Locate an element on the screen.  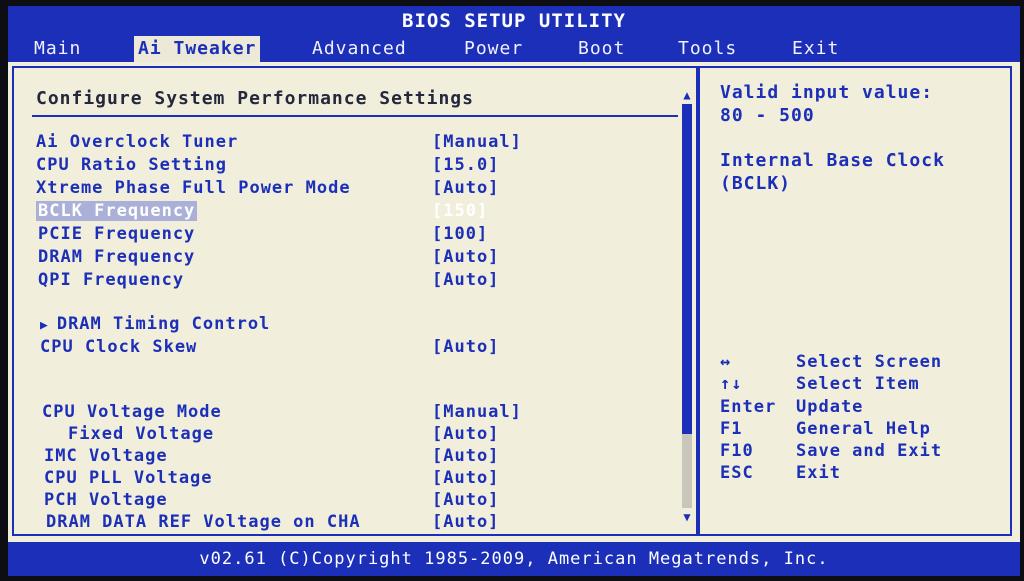
key-hint-update: Enter Update is located at coordinates (865, 408).